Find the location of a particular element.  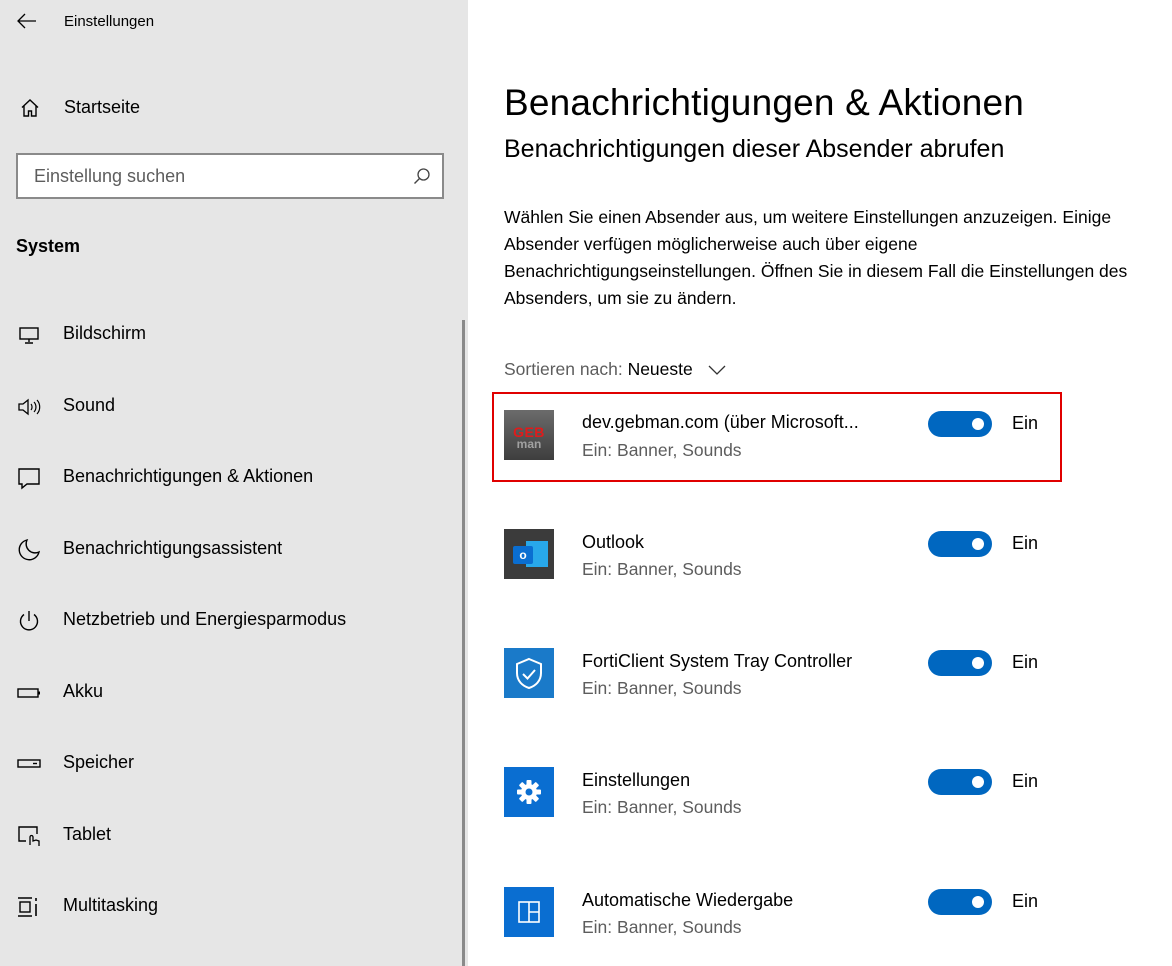

sidebar-item-akku: Akku is located at coordinates (230, 693).